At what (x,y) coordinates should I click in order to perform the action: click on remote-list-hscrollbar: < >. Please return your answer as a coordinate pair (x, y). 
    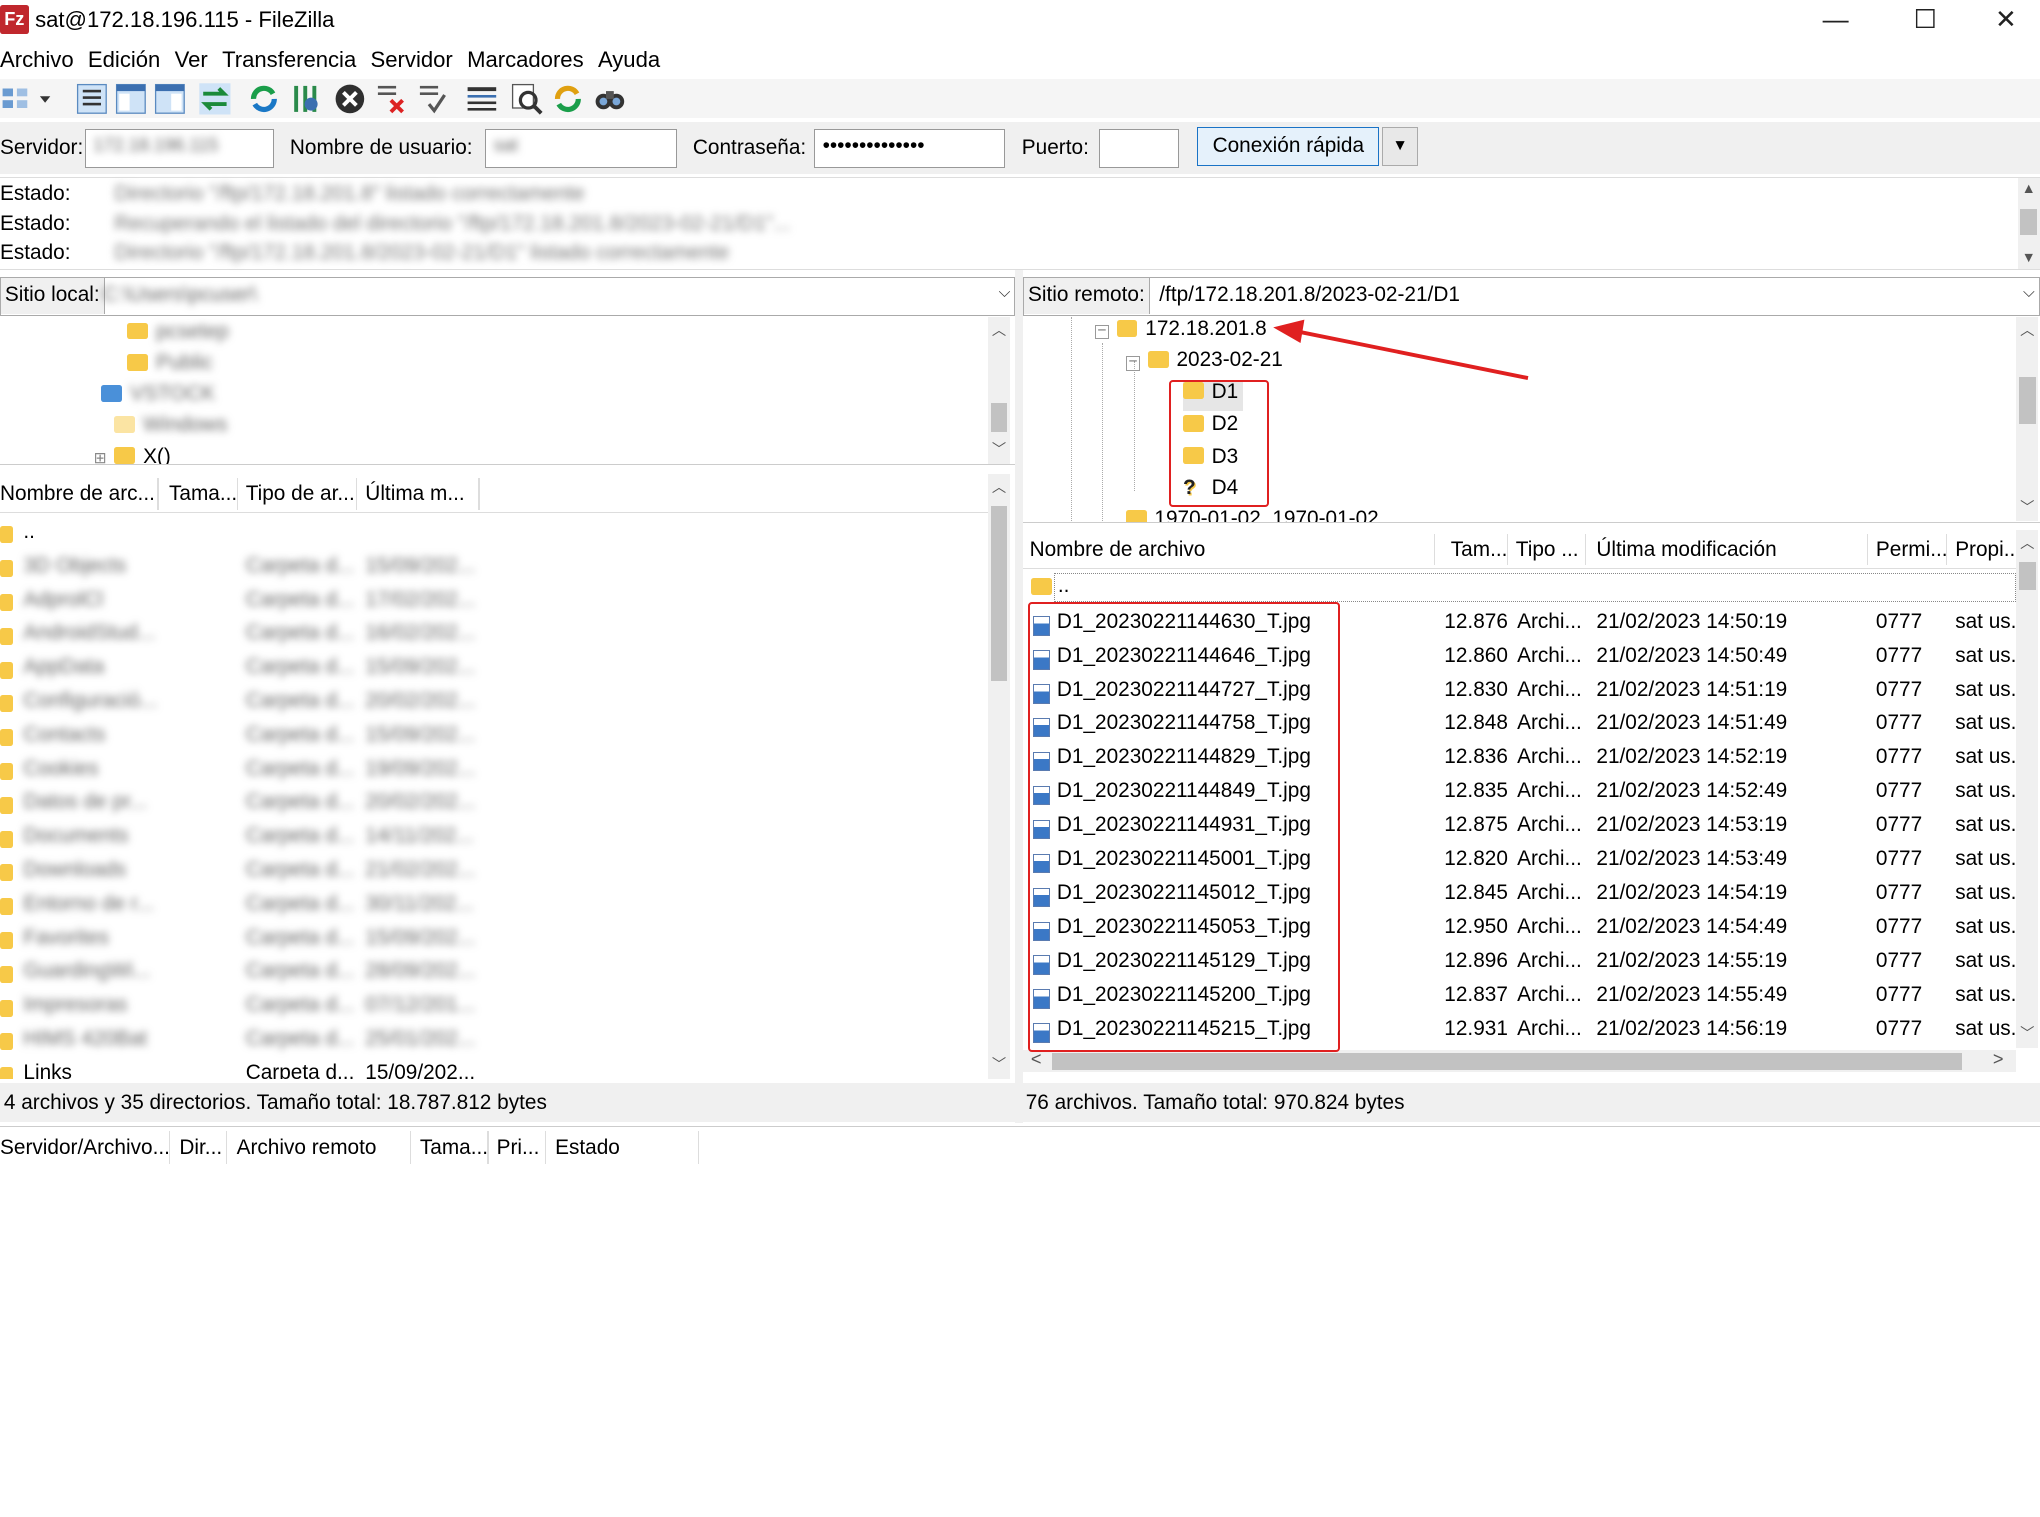
    Looking at the image, I should click on (1520, 1061).